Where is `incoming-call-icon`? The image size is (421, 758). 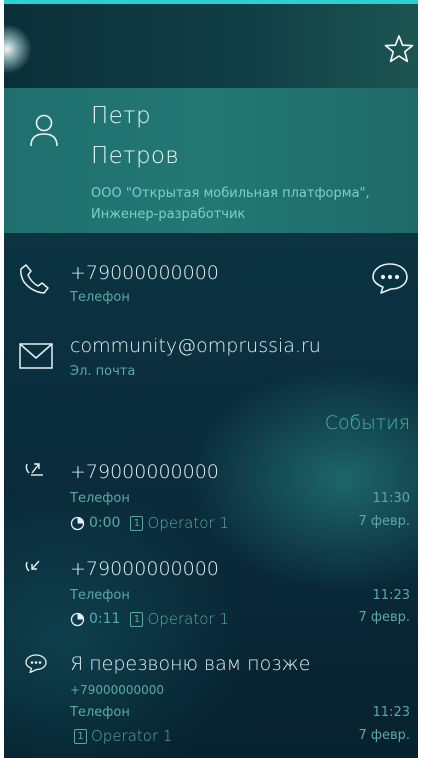 incoming-call-icon is located at coordinates (32, 566).